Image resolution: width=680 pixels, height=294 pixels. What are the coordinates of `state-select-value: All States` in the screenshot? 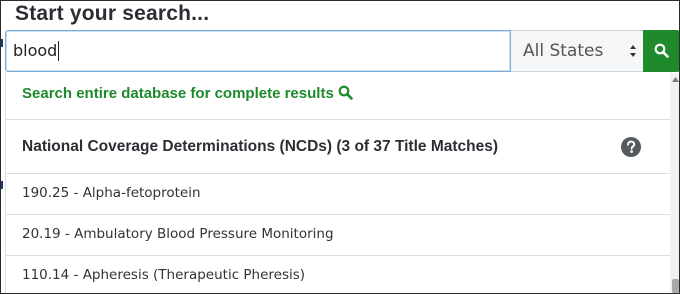 It's located at (563, 51).